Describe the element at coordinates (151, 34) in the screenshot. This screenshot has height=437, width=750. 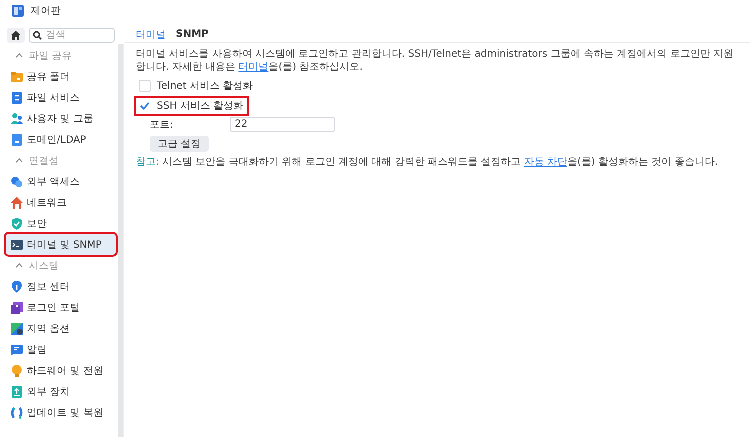
I see `tab: 터미널` at that location.